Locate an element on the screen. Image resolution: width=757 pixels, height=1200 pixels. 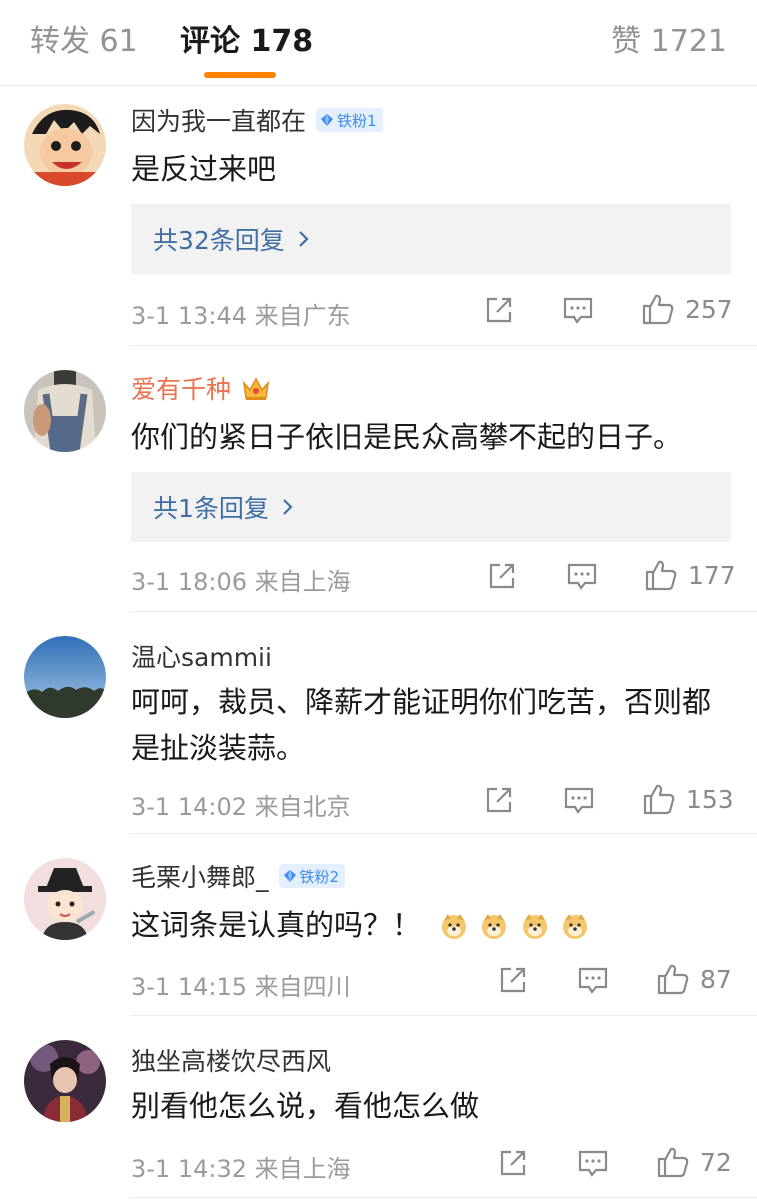
comment-meta: 3-1 14:02 来自北京 is located at coordinates (241, 804).